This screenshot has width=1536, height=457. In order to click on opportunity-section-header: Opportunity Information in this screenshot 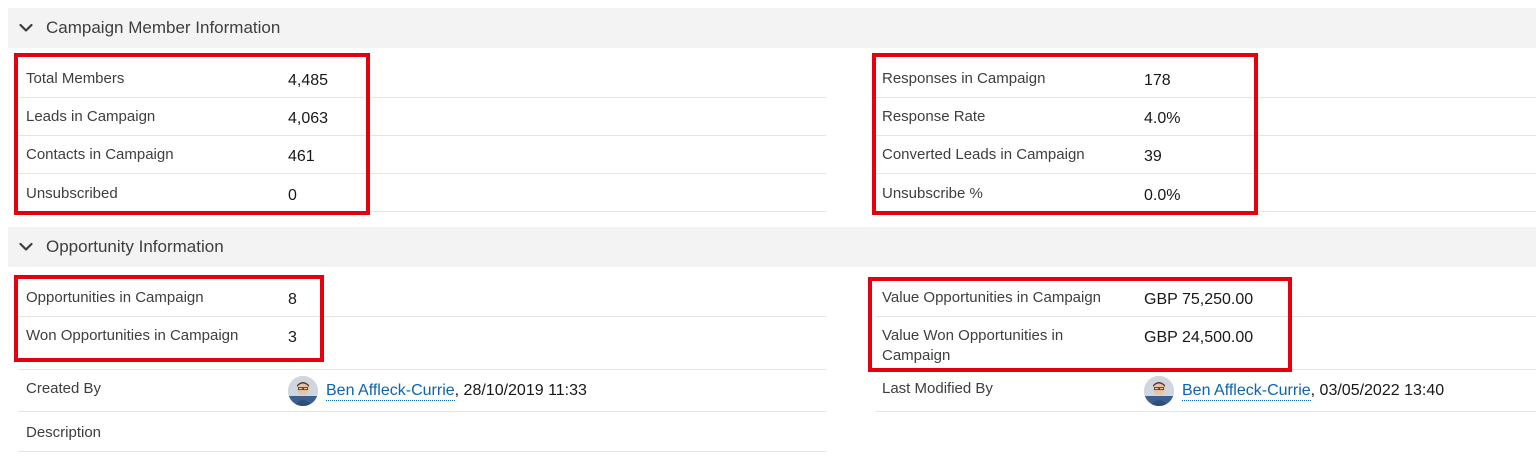, I will do `click(772, 247)`.